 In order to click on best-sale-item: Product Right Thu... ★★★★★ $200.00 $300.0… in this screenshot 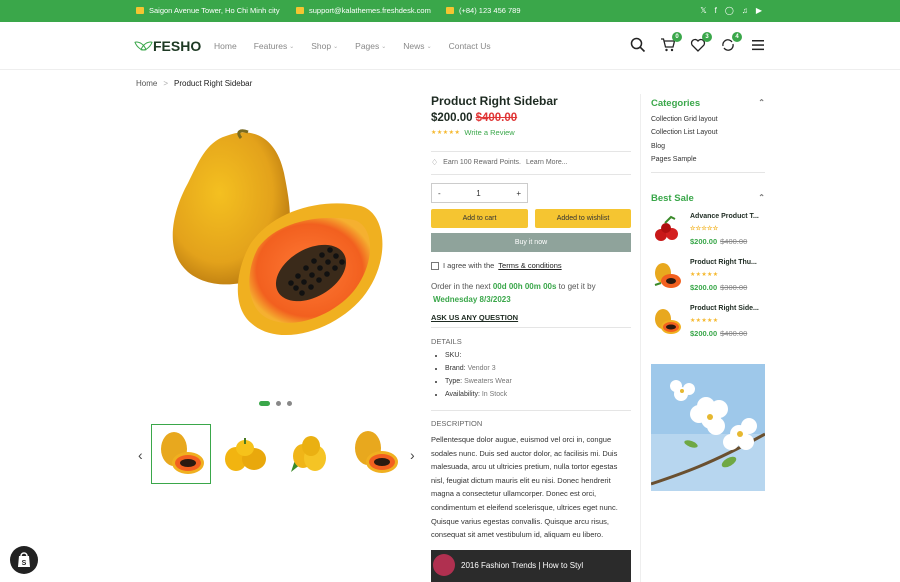, I will do `click(708, 279)`.